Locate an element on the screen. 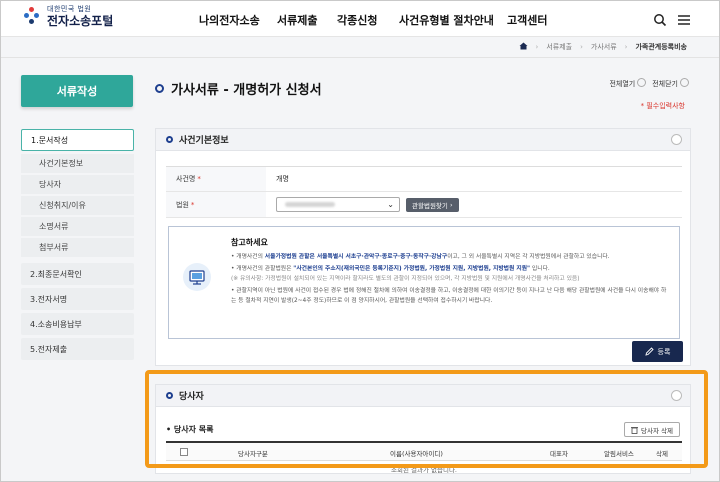 The width and height of the screenshot is (720, 482). sidebar-title: 서류작성 is located at coordinates (77, 91).